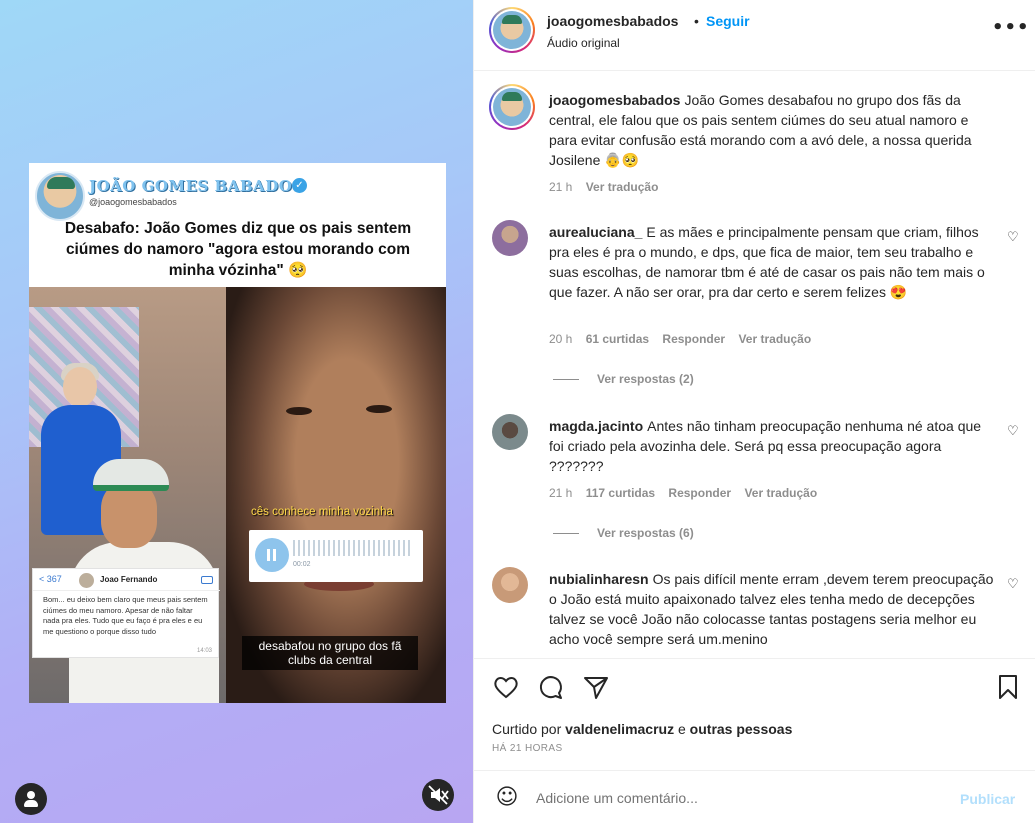 The width and height of the screenshot is (1035, 823). I want to click on liked-by-user: valdenelimacruz, so click(619, 729).